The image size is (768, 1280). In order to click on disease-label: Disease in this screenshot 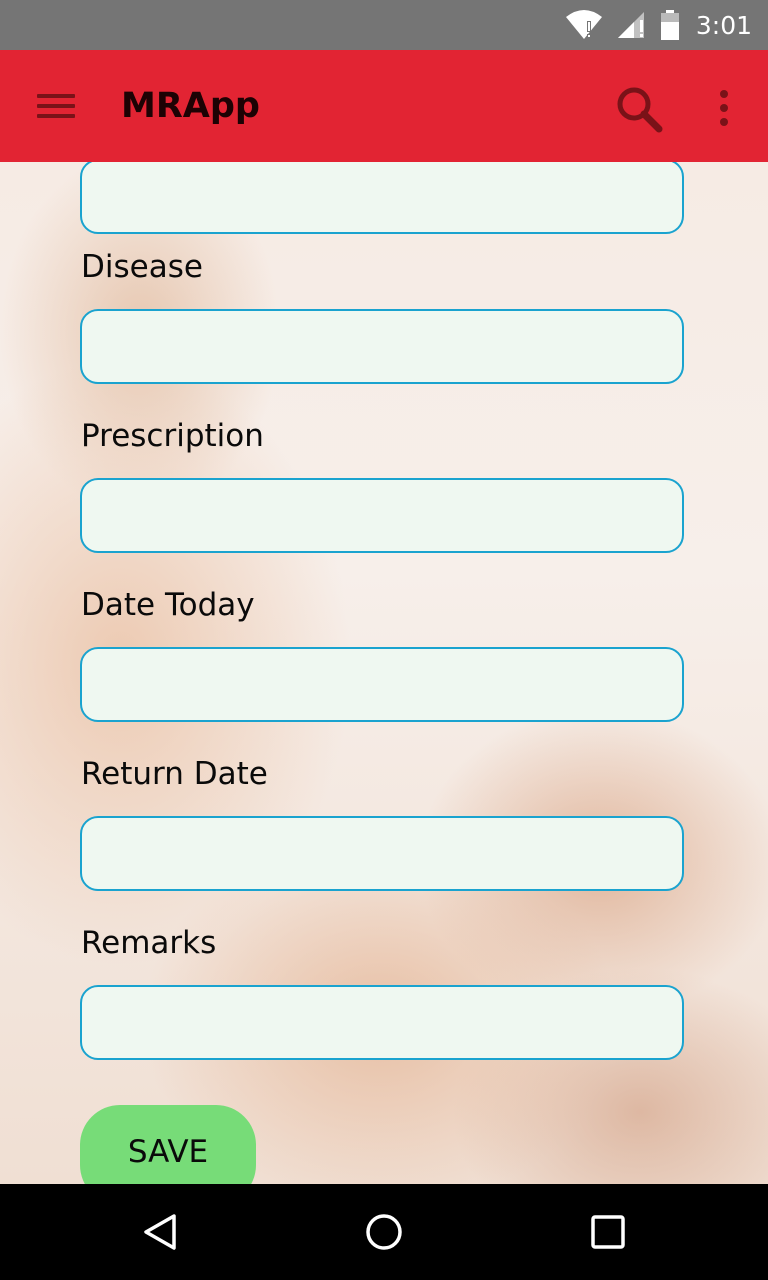, I will do `click(142, 267)`.